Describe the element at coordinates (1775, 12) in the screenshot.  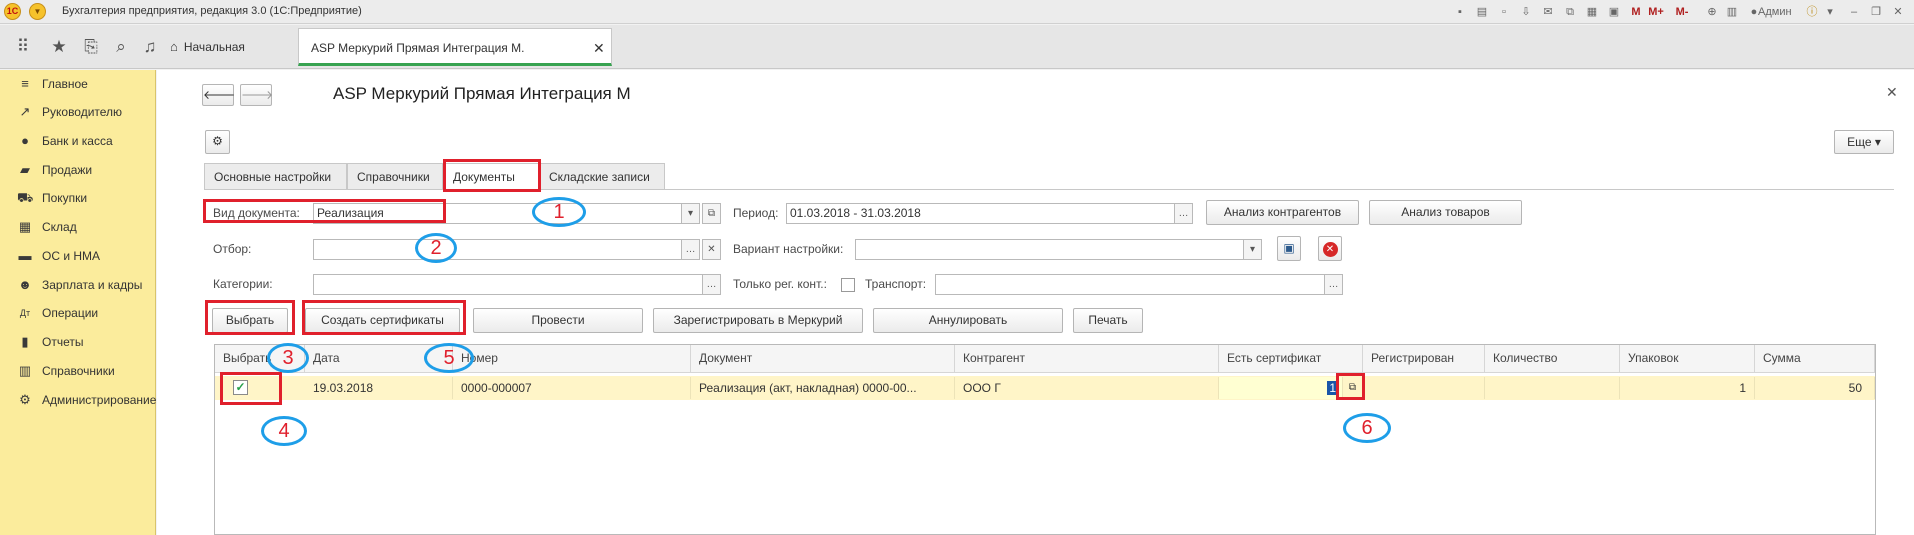
I see `user-name: Админ` at that location.